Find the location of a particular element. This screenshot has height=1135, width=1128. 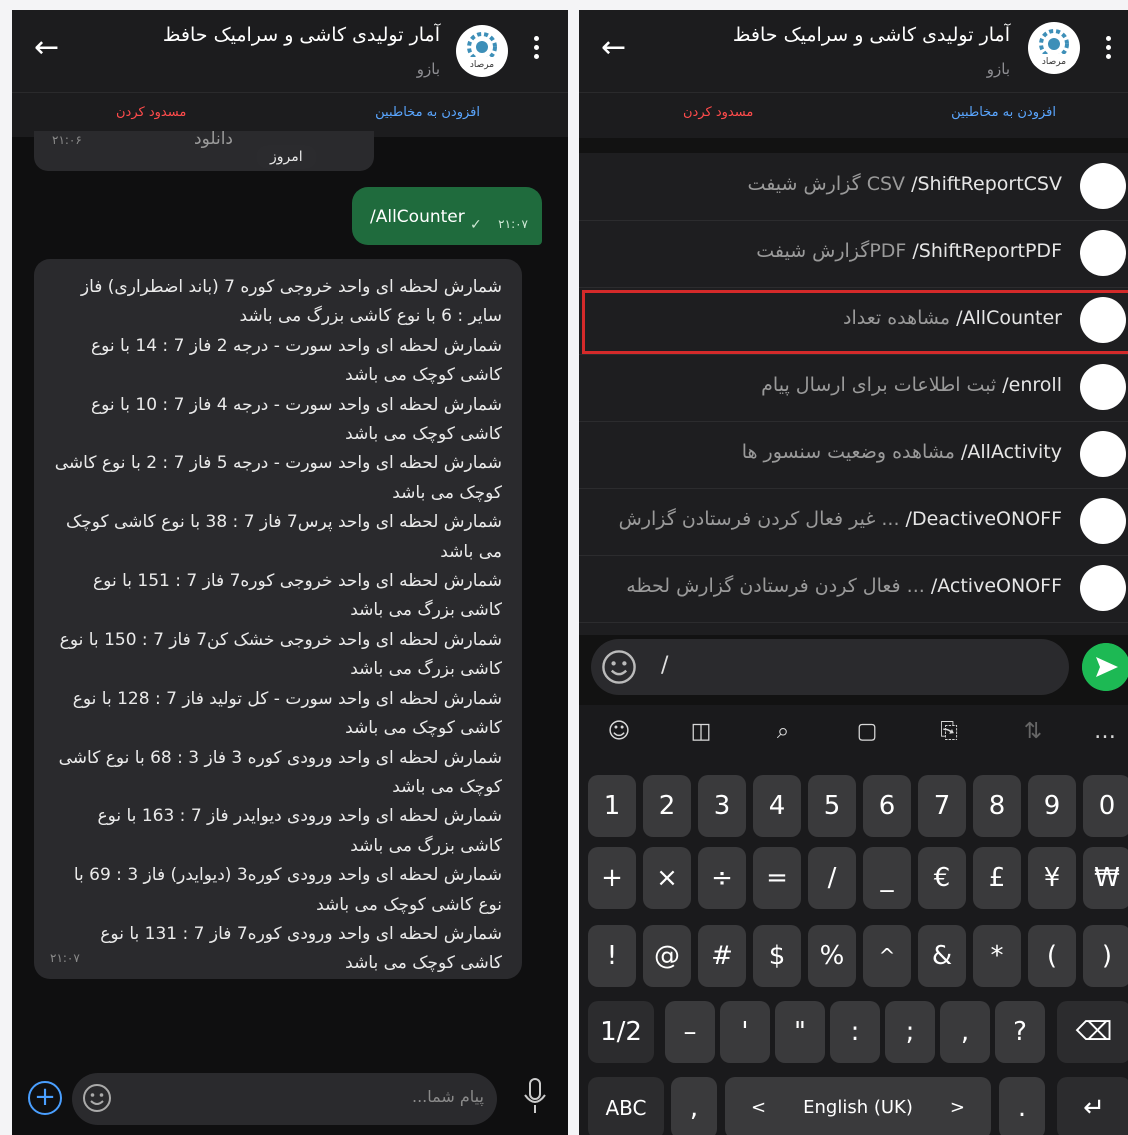

attach-plus-icon: + is located at coordinates (45, 1098).